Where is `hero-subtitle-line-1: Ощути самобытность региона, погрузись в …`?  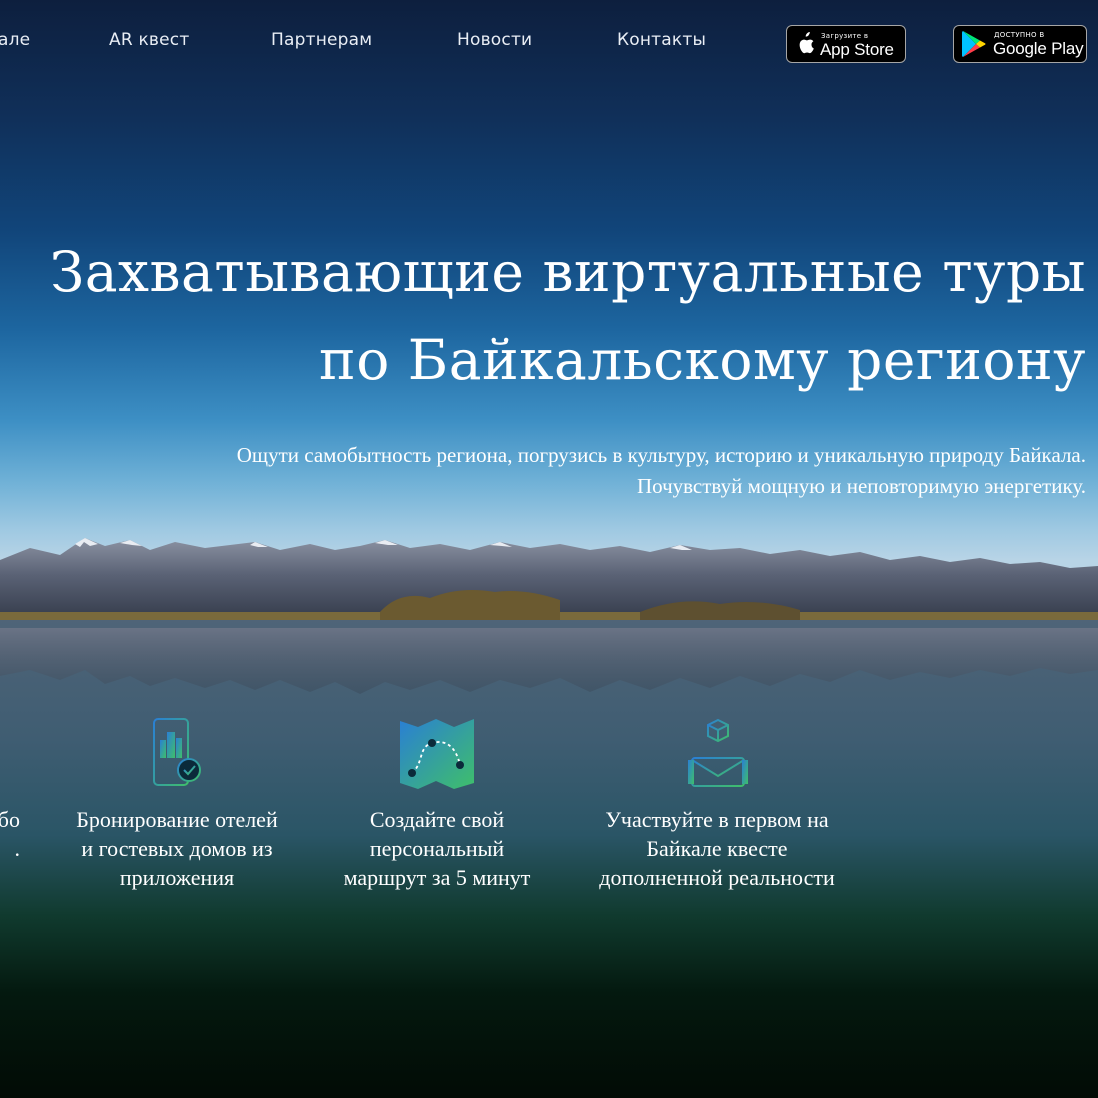 hero-subtitle-line-1: Ощути самобытность региона, погрузись в … is located at coordinates (661, 455).